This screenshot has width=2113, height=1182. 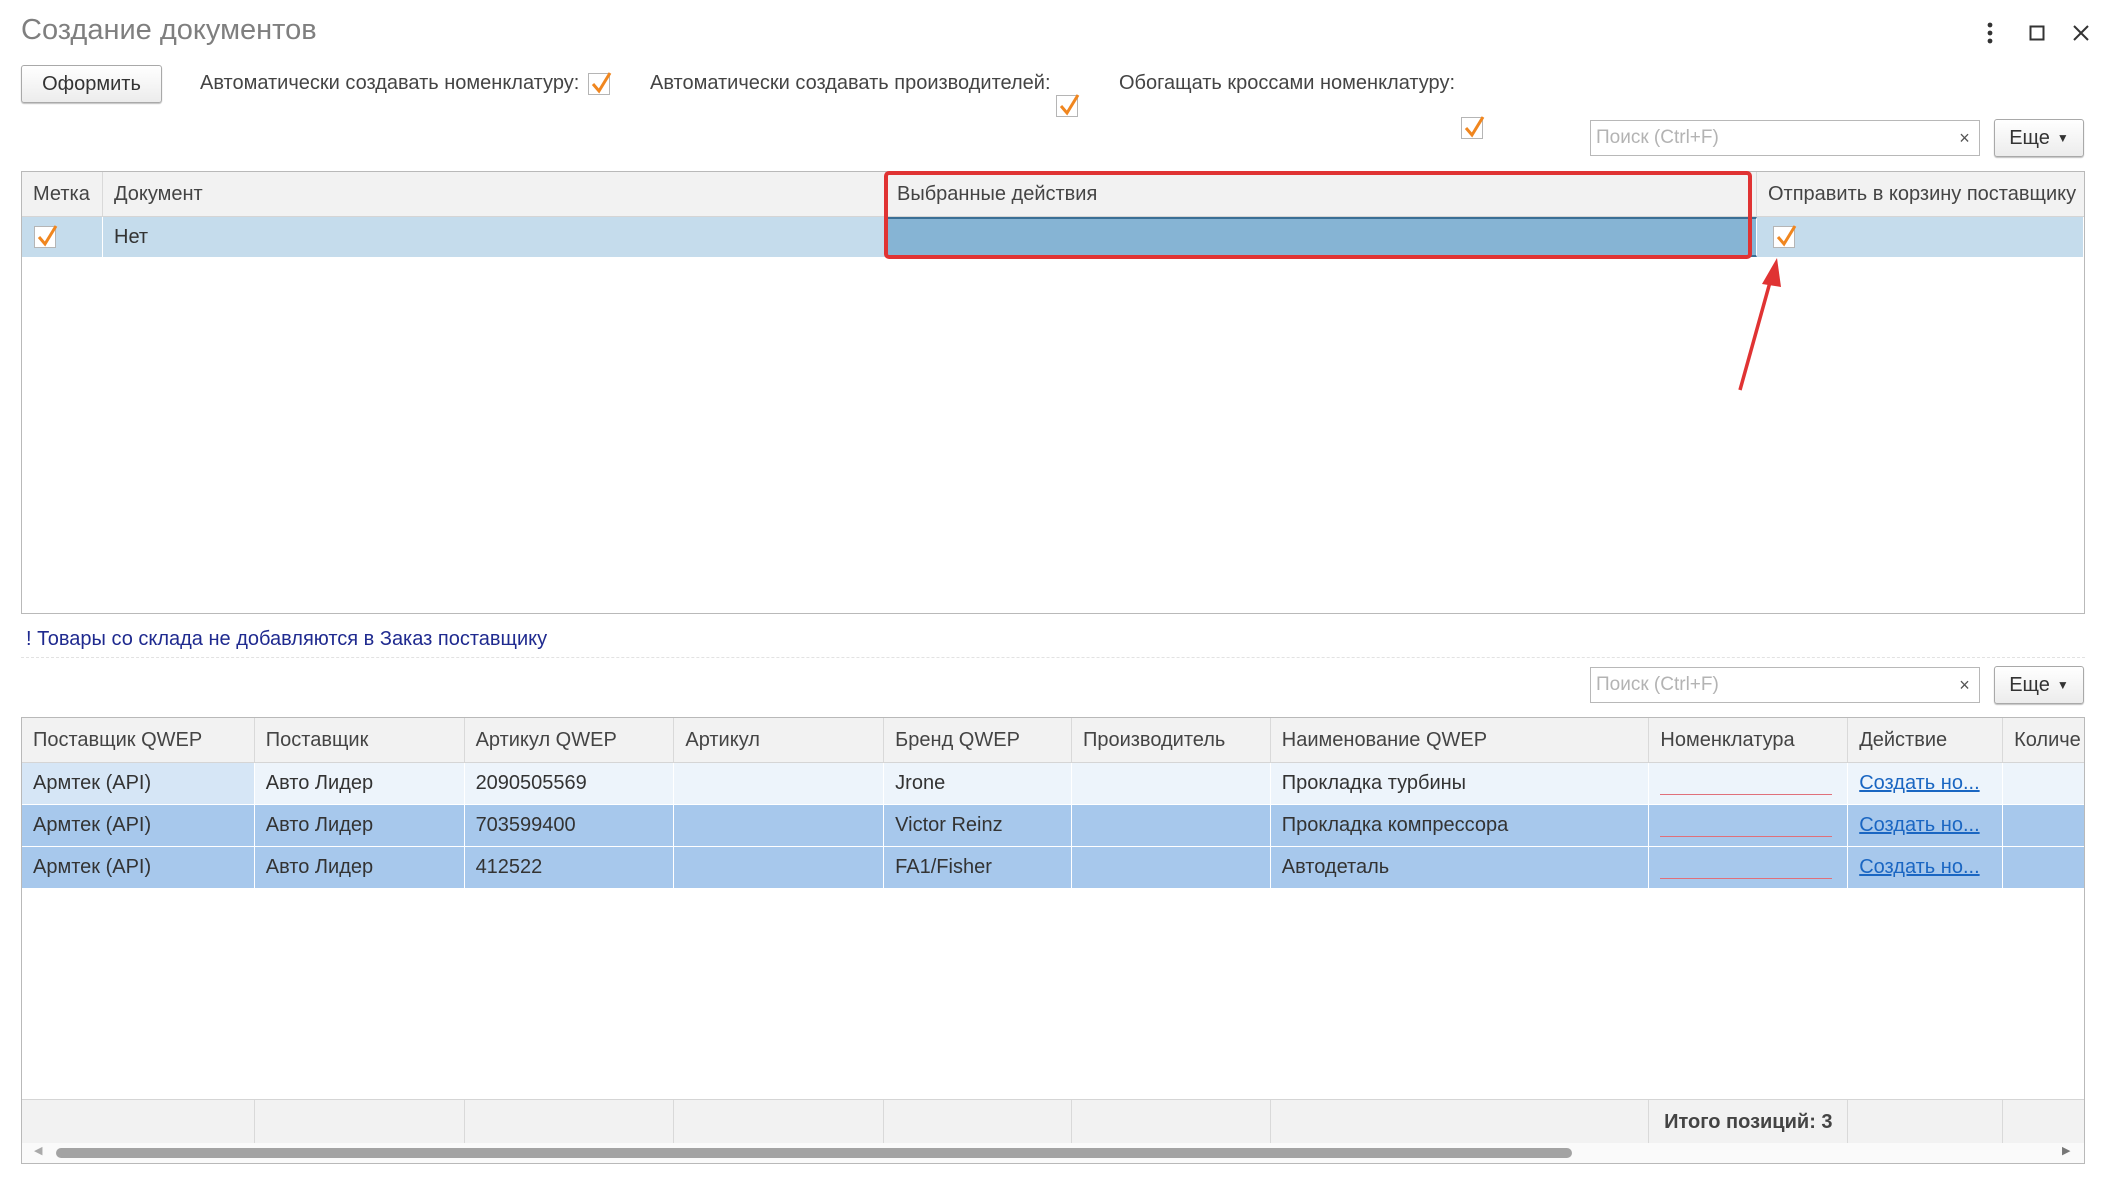 I want to click on mark-checkbox, so click(x=46, y=236).